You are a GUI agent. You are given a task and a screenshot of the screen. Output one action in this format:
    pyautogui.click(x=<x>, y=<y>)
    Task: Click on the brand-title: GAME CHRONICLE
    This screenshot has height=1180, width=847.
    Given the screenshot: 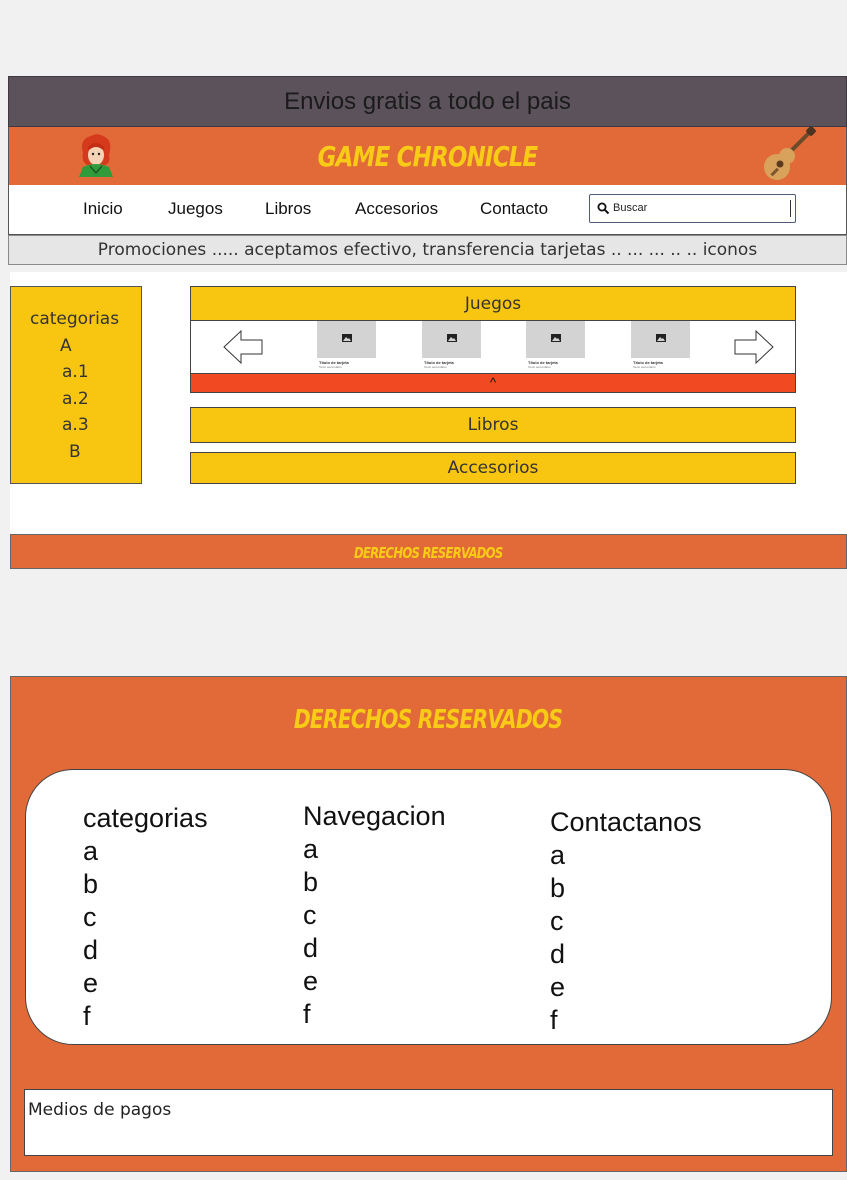 What is the action you would take?
    pyautogui.click(x=427, y=156)
    